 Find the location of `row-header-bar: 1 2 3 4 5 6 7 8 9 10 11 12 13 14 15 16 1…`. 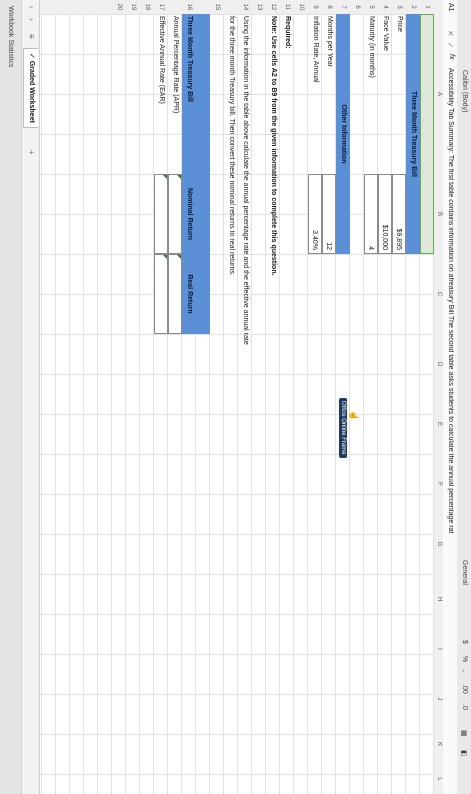

row-header-bar: 1 2 3 4 5 6 7 8 9 10 11 12 13 14 15 16 1… is located at coordinates (237, 7).